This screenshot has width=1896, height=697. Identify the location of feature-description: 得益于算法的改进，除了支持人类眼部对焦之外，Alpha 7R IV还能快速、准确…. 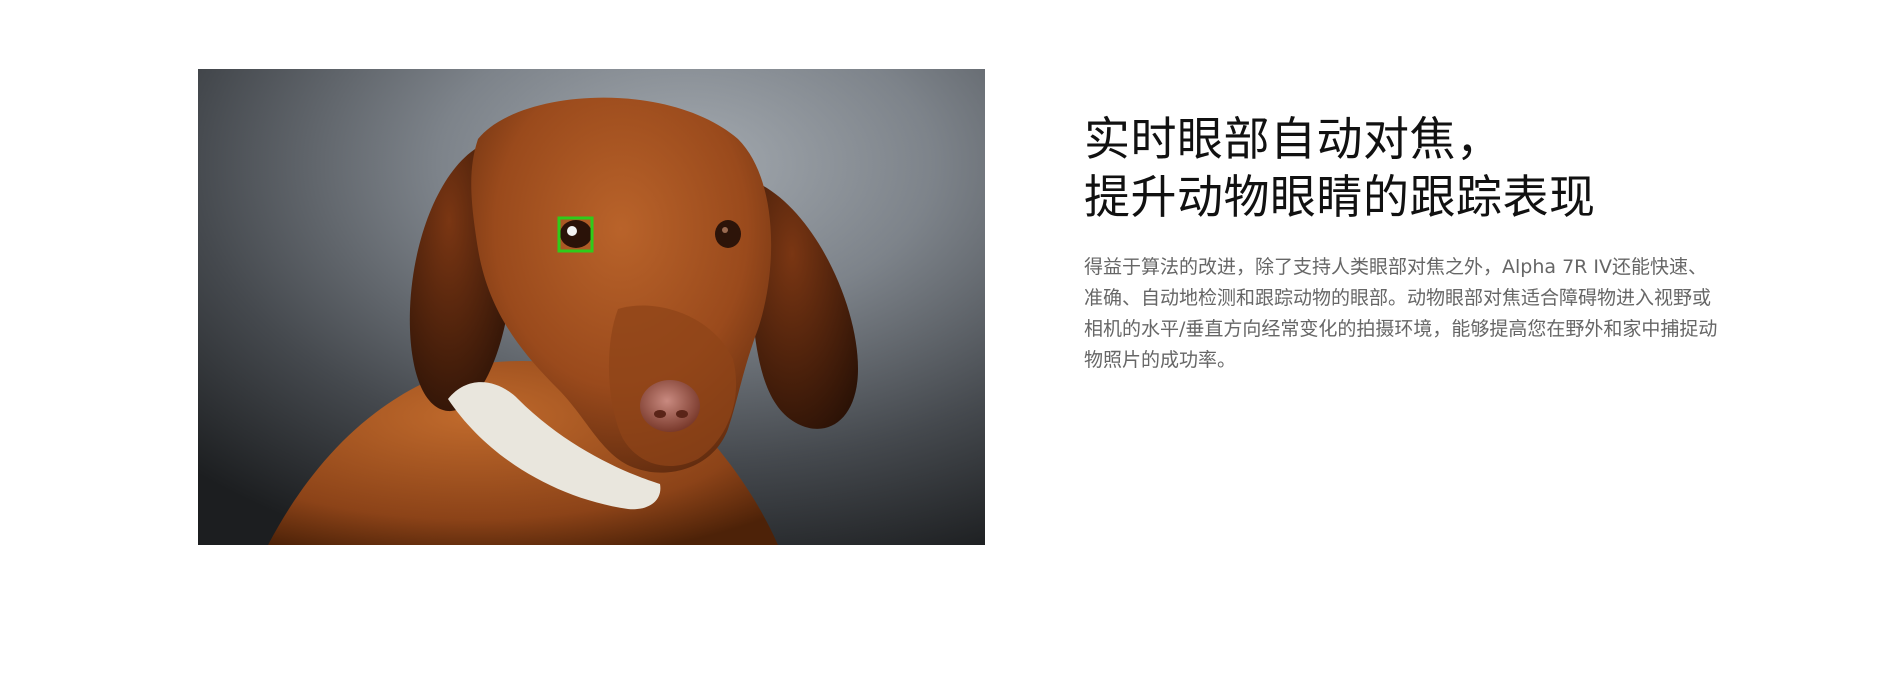
(1401, 313).